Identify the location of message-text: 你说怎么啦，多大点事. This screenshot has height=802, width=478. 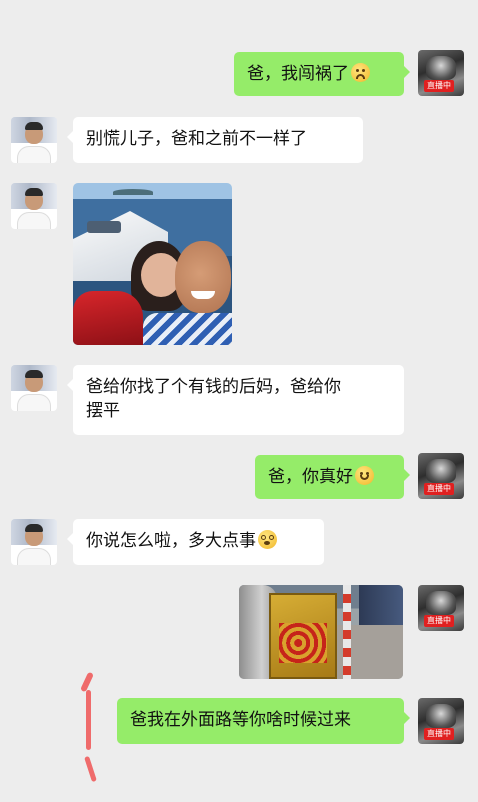
(171, 541).